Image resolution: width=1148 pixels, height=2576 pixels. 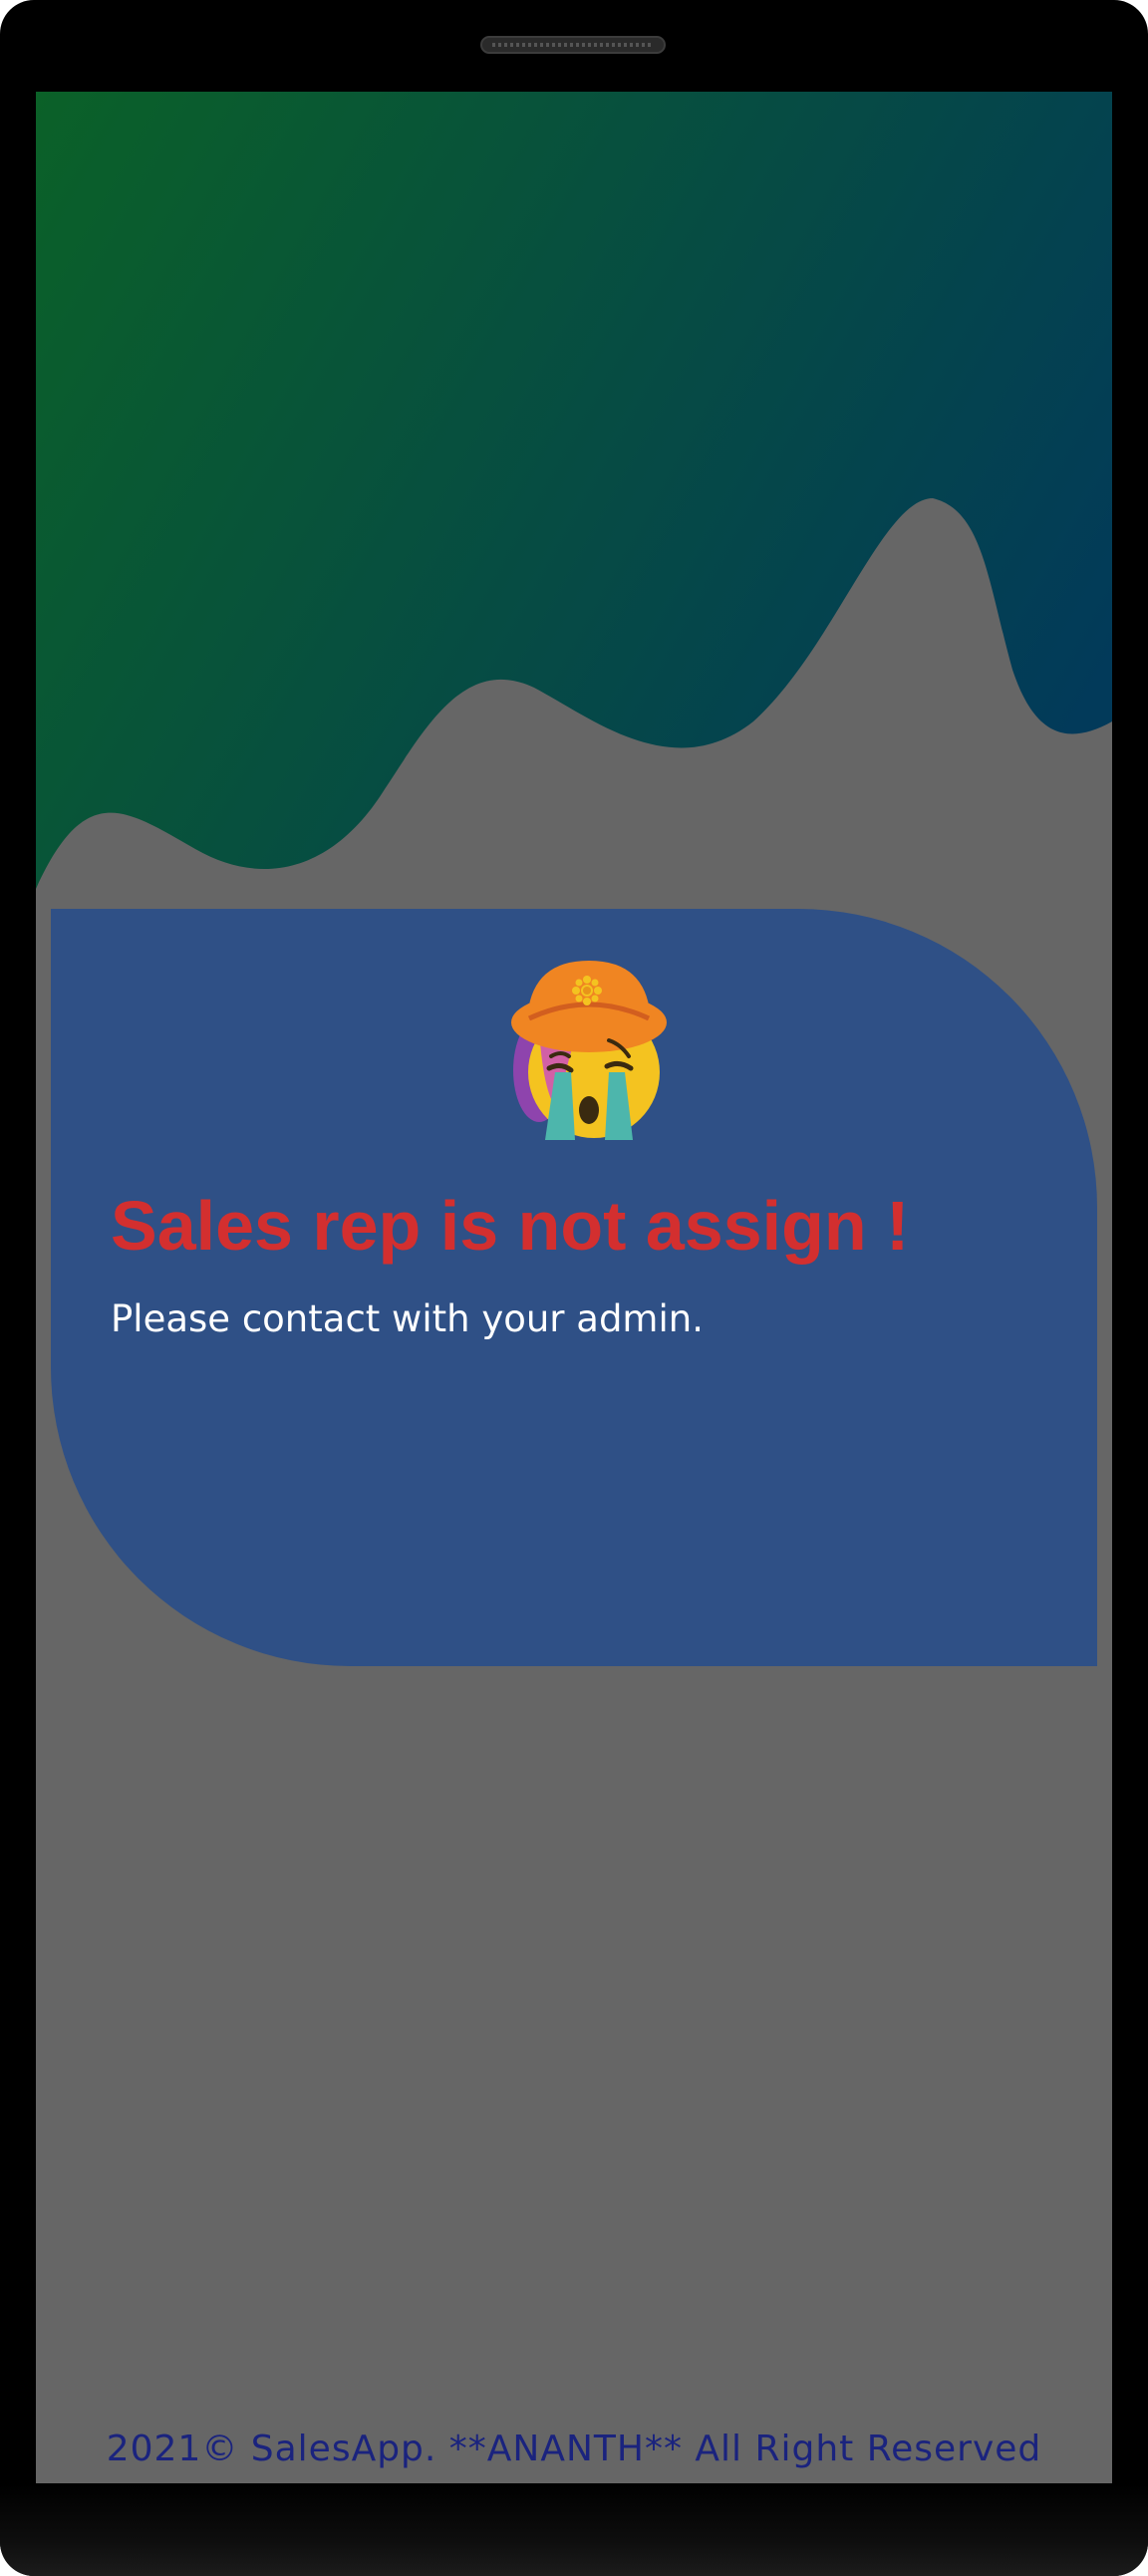 I want to click on speaker-grille, so click(x=573, y=45).